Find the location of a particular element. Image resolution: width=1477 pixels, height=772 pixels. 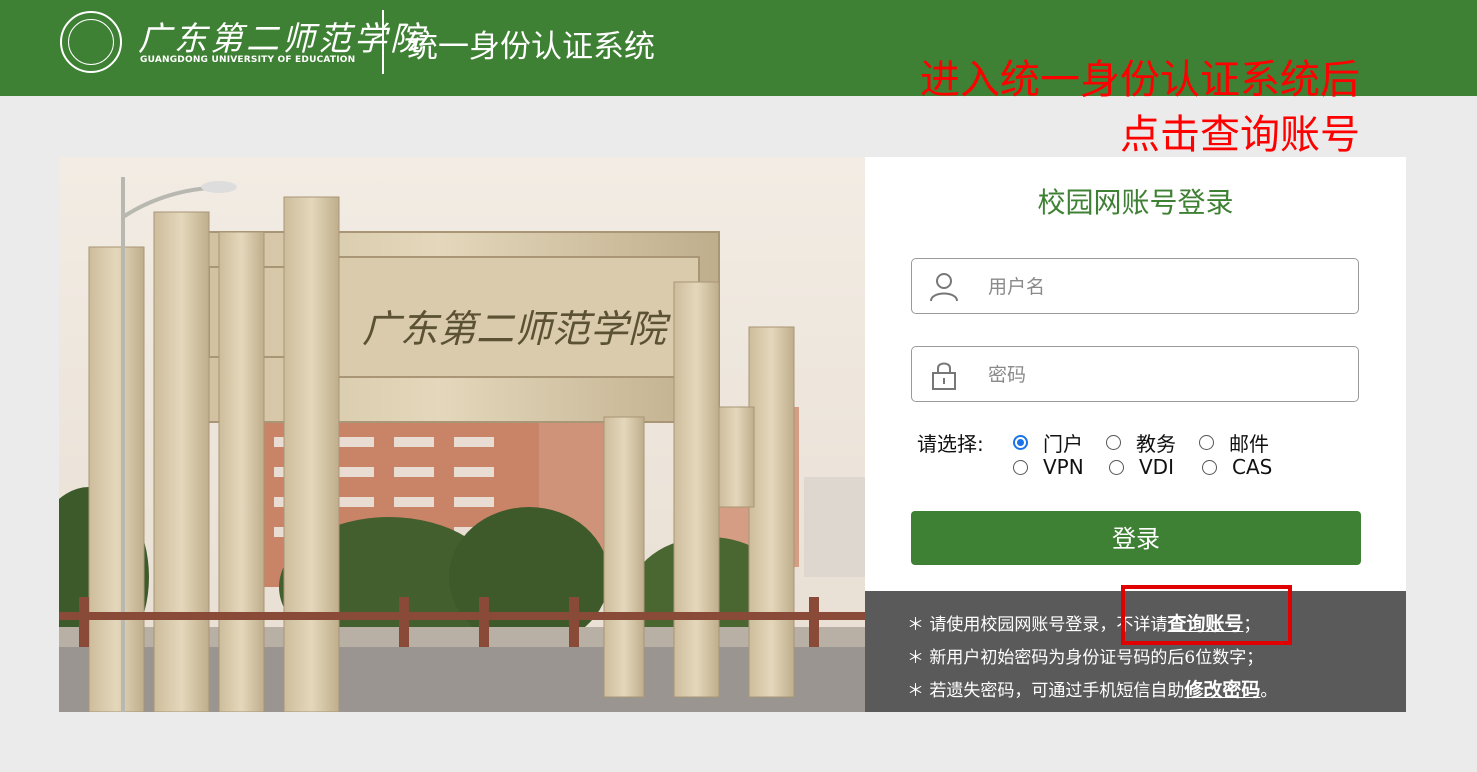

lock-icon is located at coordinates (944, 376).